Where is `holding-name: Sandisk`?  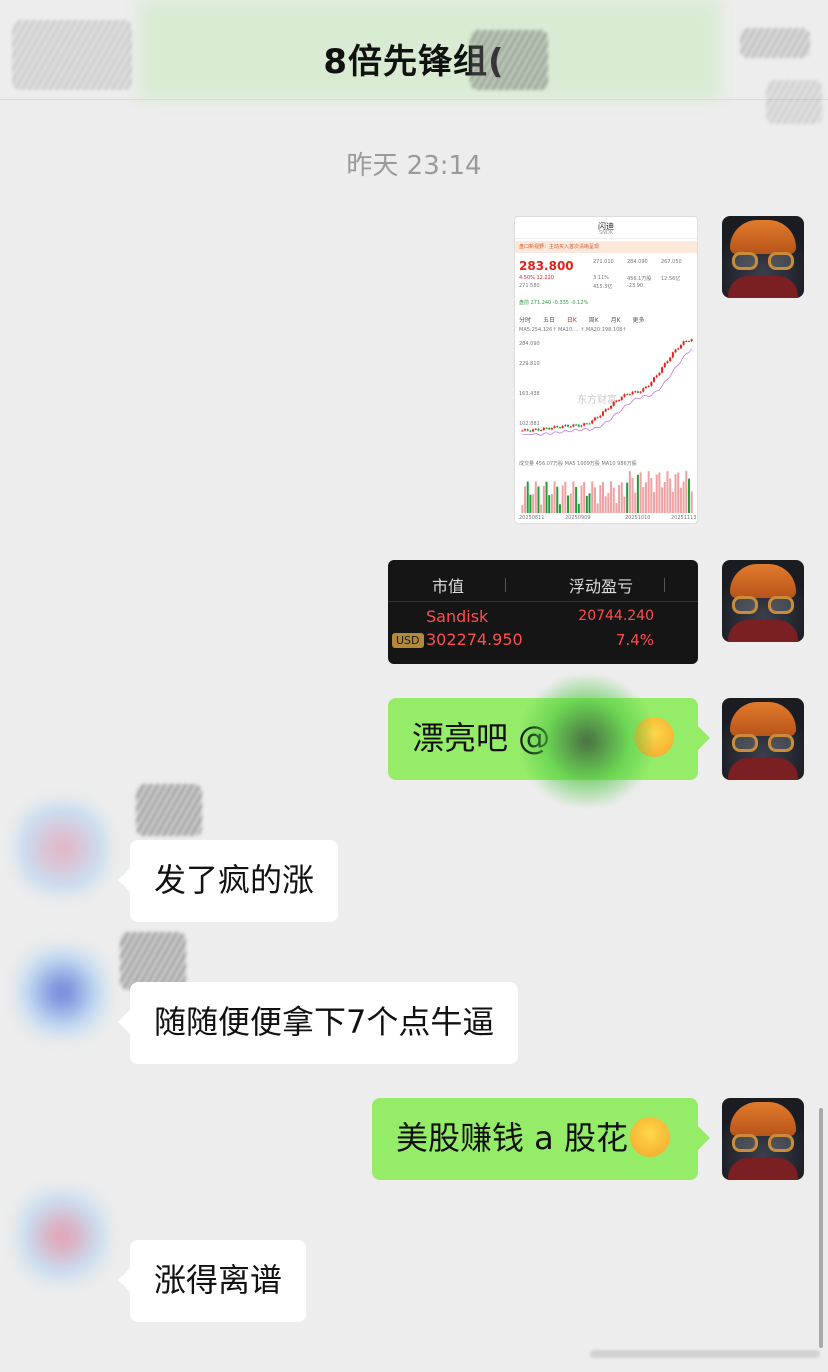
holding-name: Sandisk is located at coordinates (457, 616).